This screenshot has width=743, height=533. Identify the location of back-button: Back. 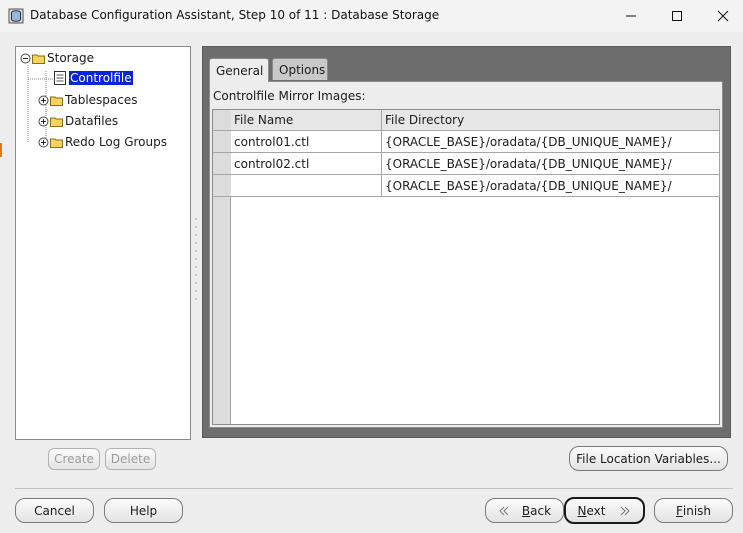
(524, 510).